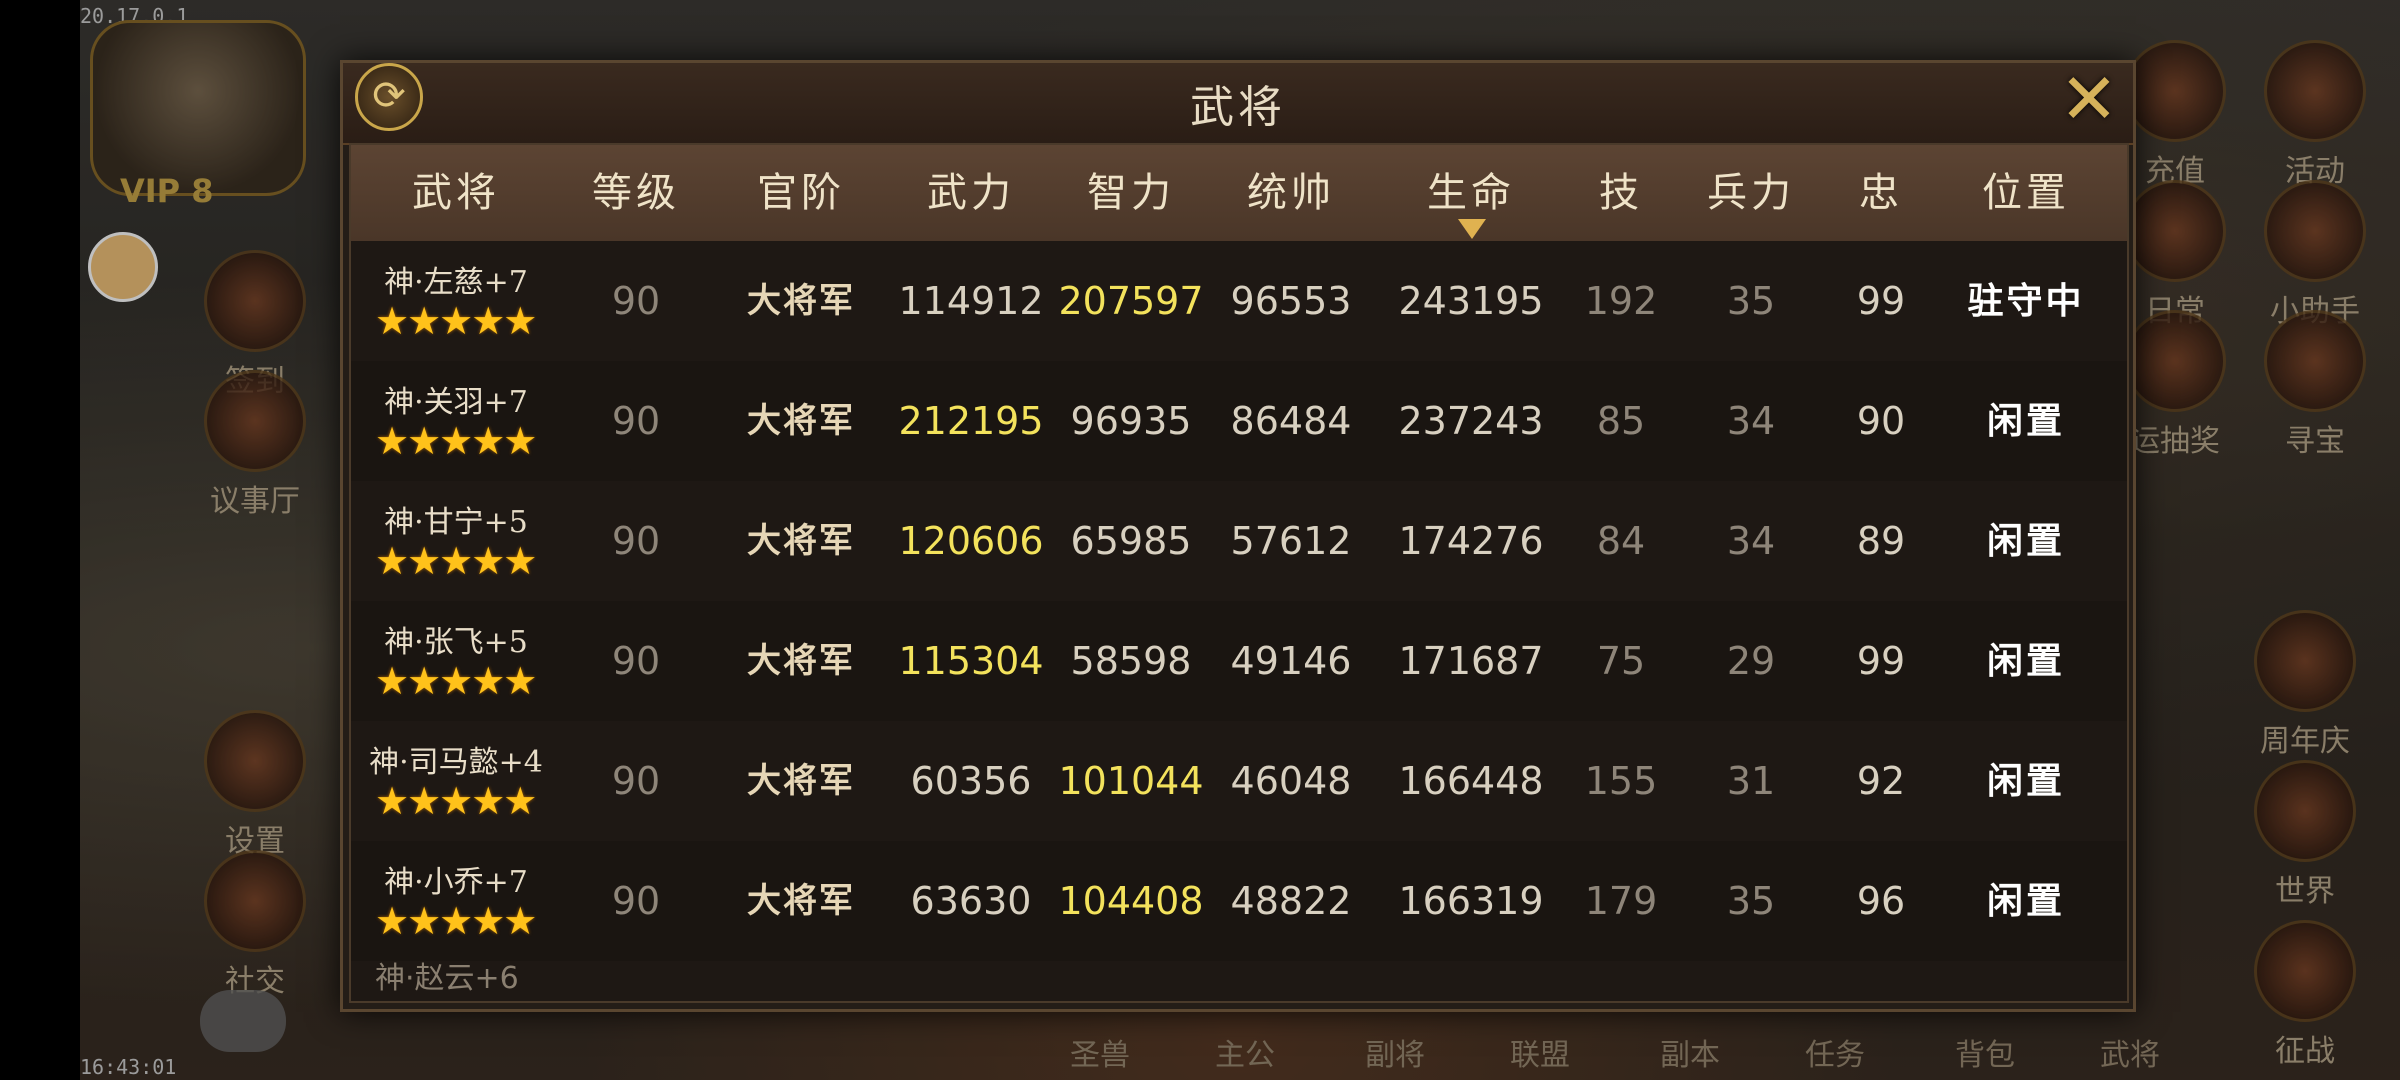  Describe the element at coordinates (2089, 99) in the screenshot. I see `close-x-icon: ✕` at that location.